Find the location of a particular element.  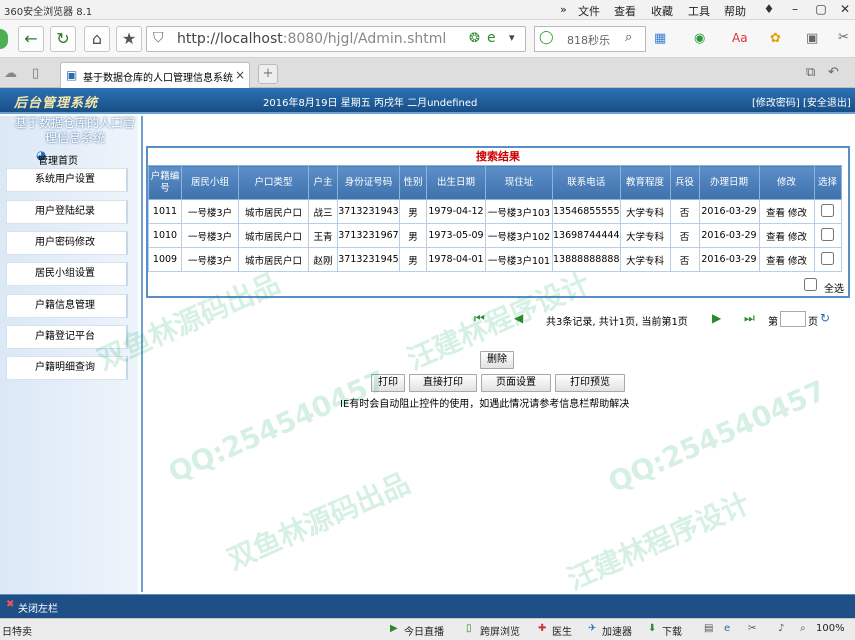

sidebar-home: 管理首页 is located at coordinates (58, 159).